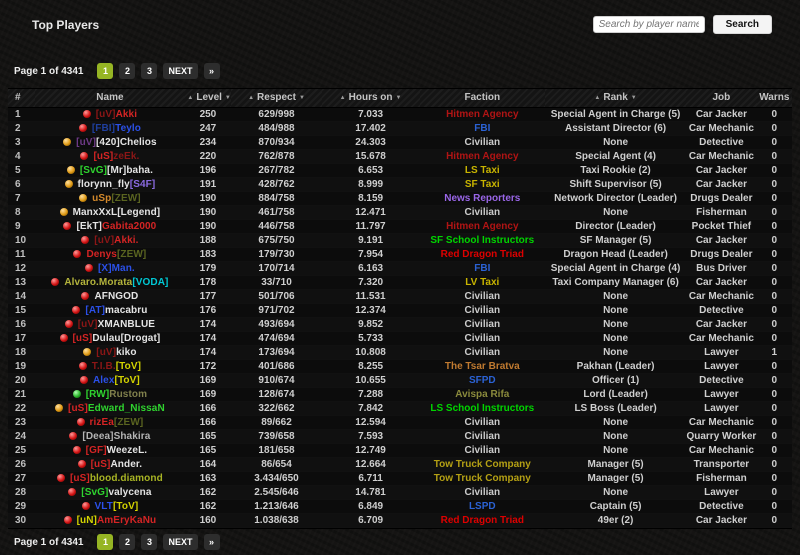  I want to click on player-name: [uV]Akki., so click(116, 240).